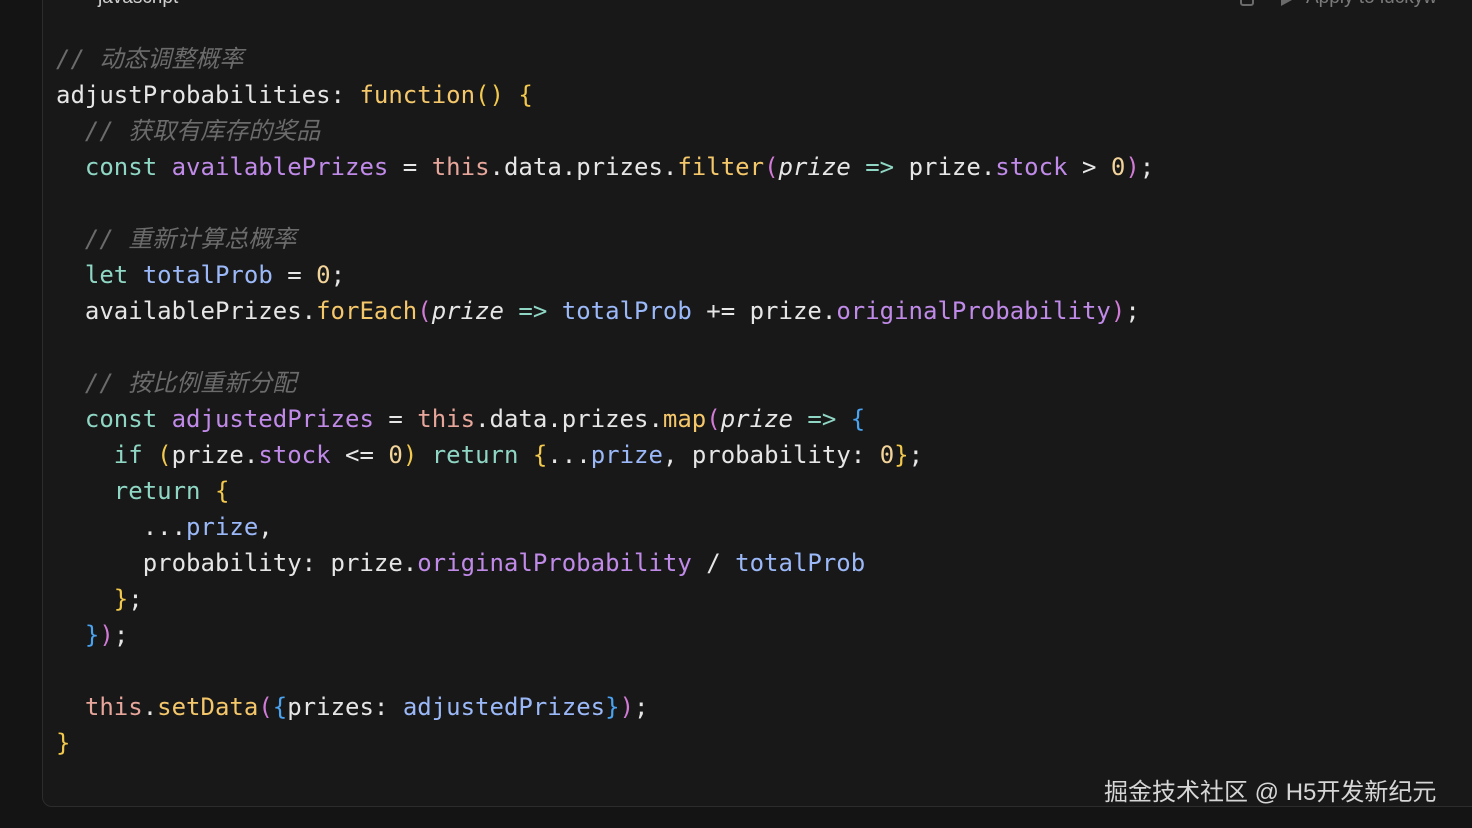 The width and height of the screenshot is (1472, 828). I want to click on code-token: filter, so click(721, 167).